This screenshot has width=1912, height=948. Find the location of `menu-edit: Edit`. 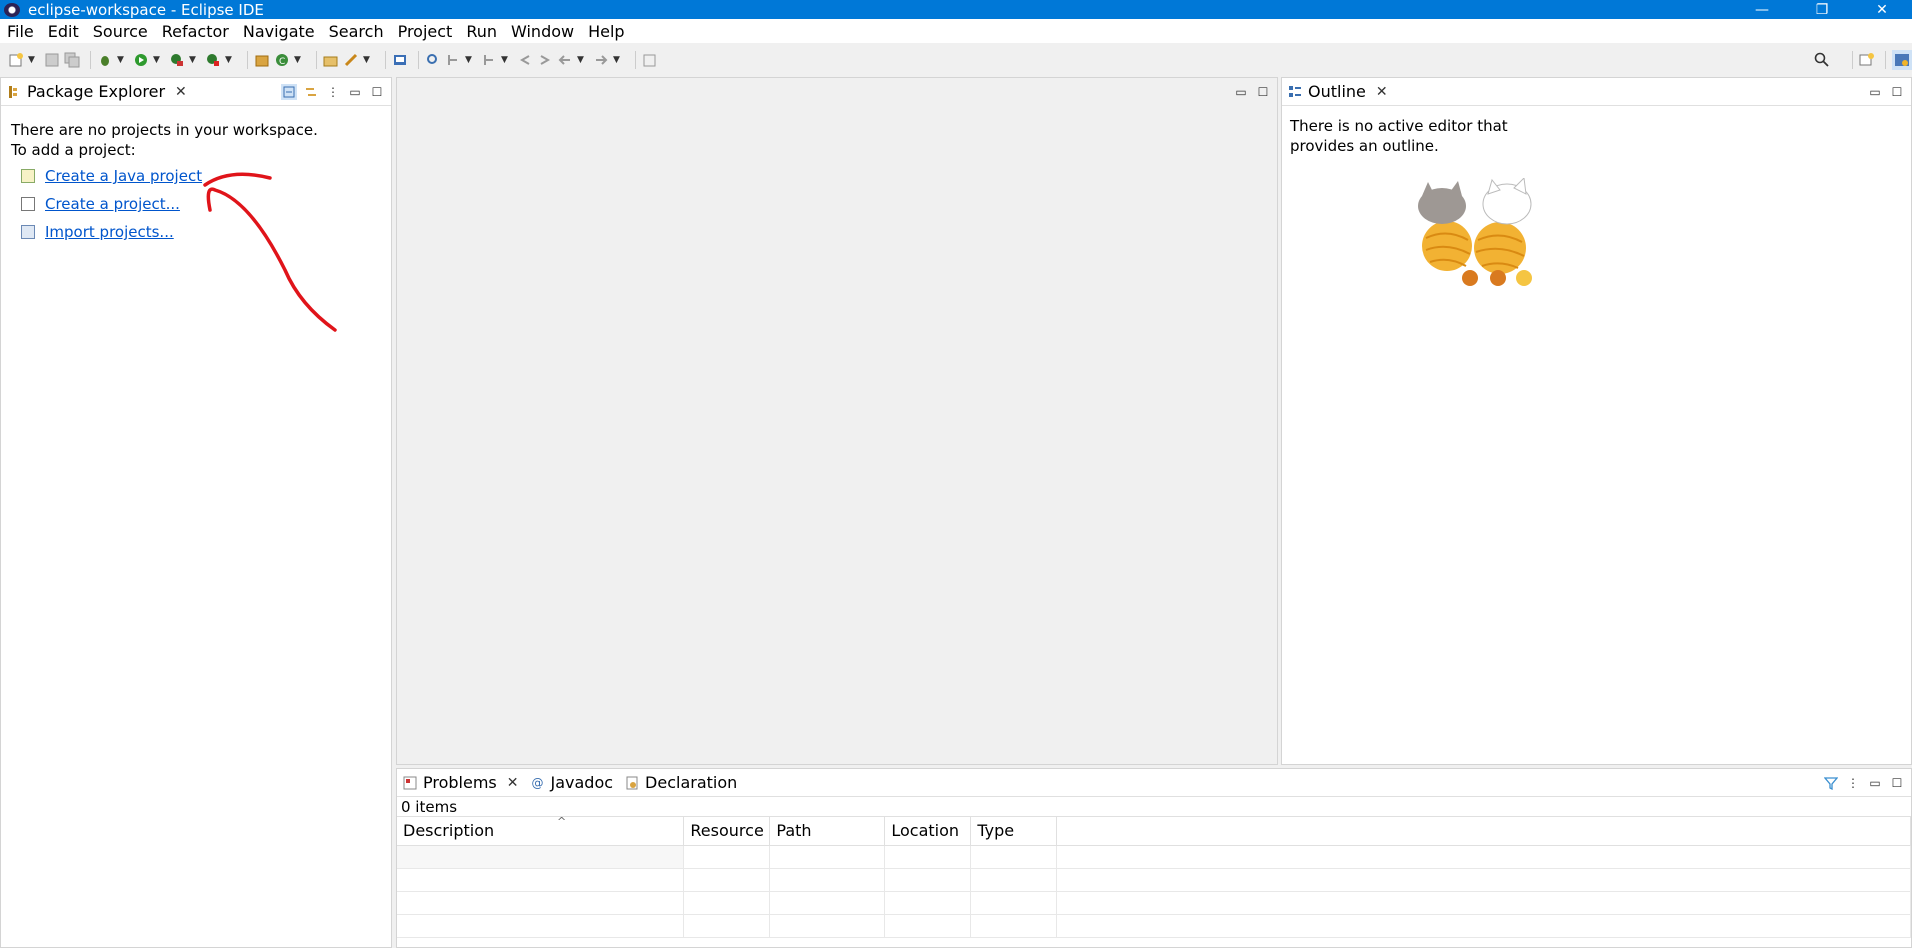

menu-edit: Edit is located at coordinates (63, 31).